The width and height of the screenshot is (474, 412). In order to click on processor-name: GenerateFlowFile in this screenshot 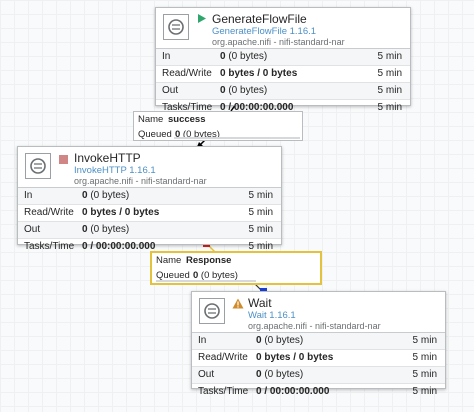, I will do `click(259, 19)`.